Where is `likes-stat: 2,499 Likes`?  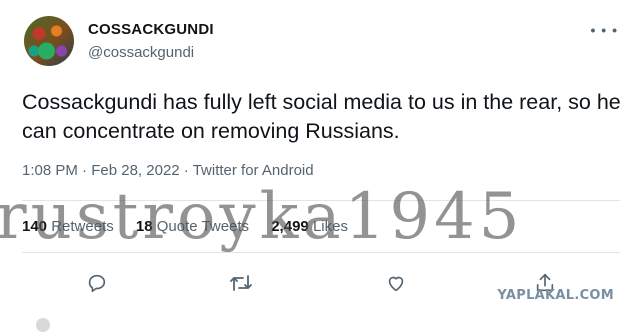
likes-stat: 2,499 Likes is located at coordinates (309, 226).